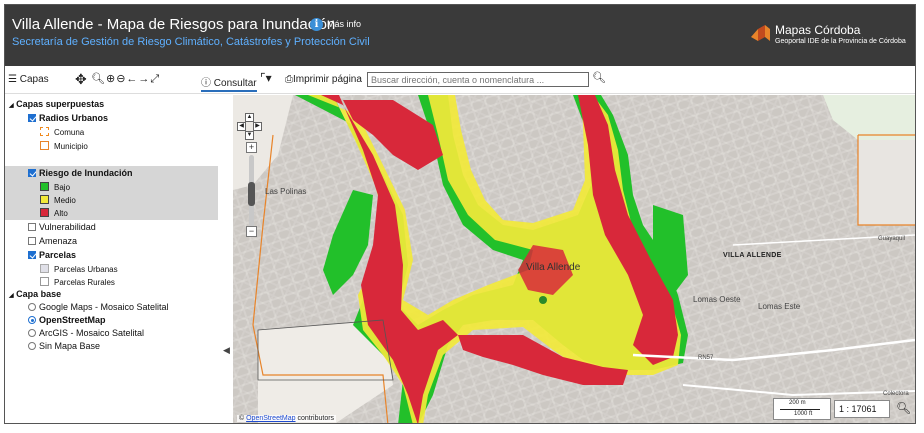 The width and height of the screenshot is (924, 433). What do you see at coordinates (599, 77) in the screenshot?
I see `search-icon: 🔍︎` at bounding box center [599, 77].